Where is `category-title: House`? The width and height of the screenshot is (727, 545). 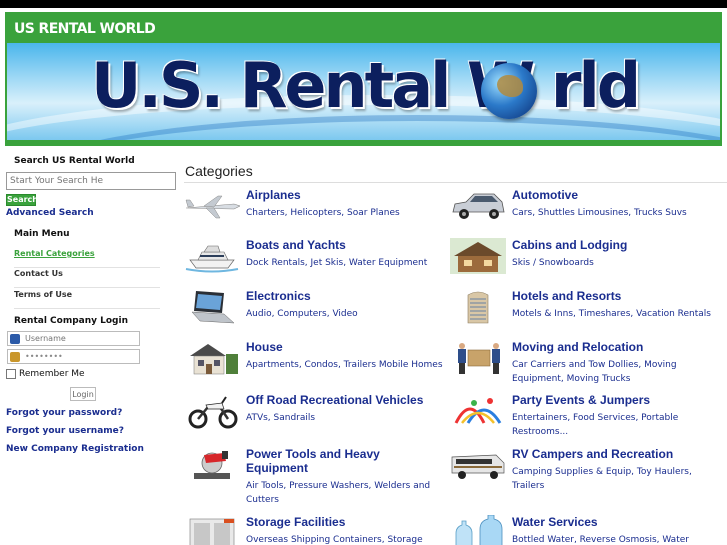 category-title: House is located at coordinates (264, 347).